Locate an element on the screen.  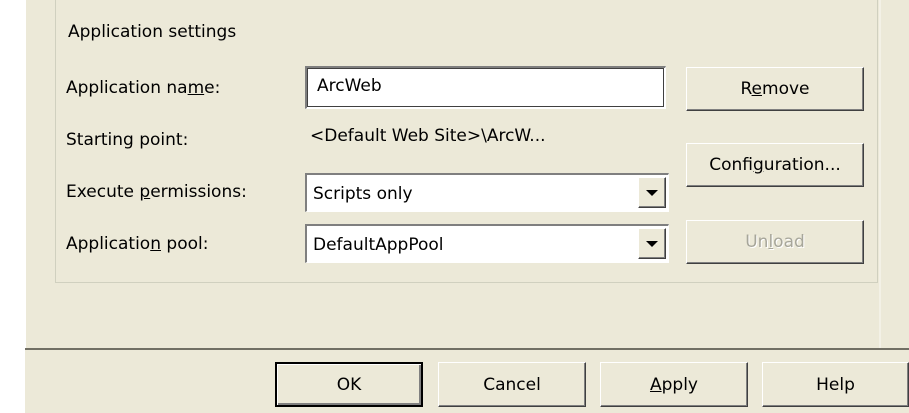
remove-button-label: Remove is located at coordinates (775, 89).